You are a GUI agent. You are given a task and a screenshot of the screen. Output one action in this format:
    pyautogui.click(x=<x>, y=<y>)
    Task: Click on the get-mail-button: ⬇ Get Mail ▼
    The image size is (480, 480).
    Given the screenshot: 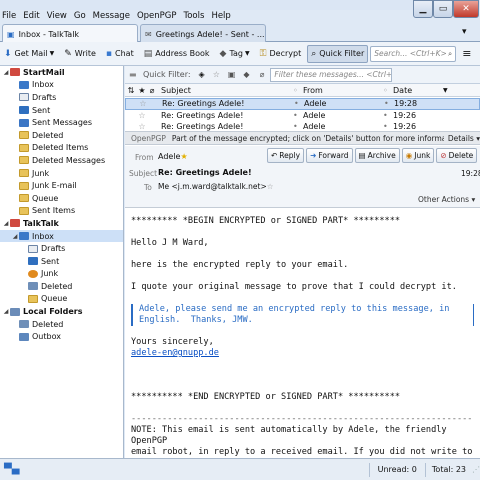 What is the action you would take?
    pyautogui.click(x=29, y=54)
    